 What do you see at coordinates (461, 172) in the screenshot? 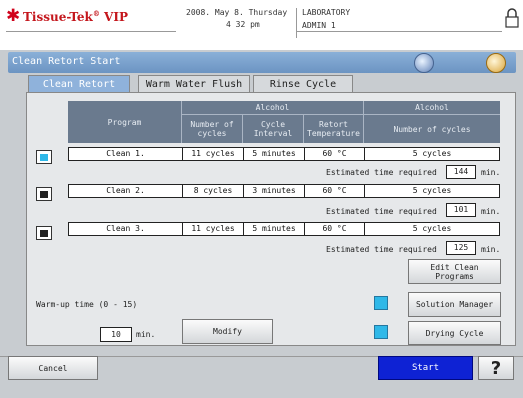
I see `estimated-time-value: 144` at bounding box center [461, 172].